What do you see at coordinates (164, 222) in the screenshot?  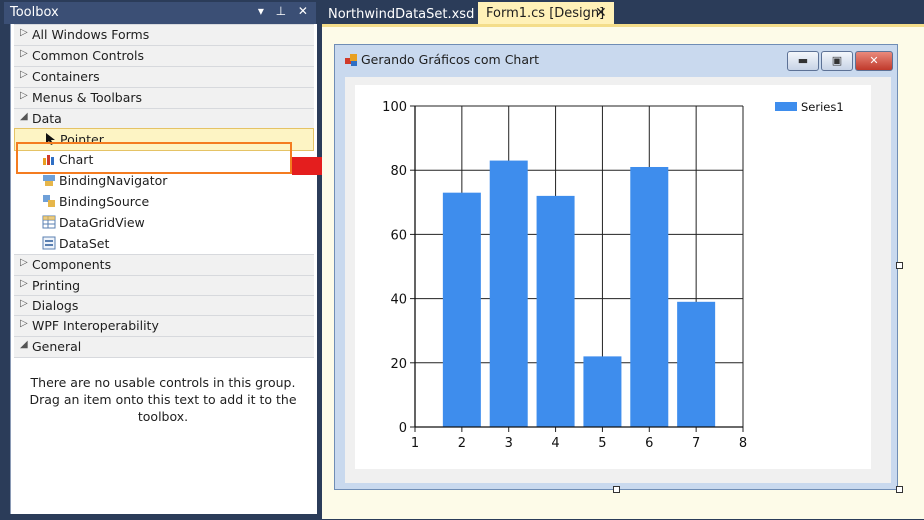 I see `toolbox-item-datagridview: DataGridView` at bounding box center [164, 222].